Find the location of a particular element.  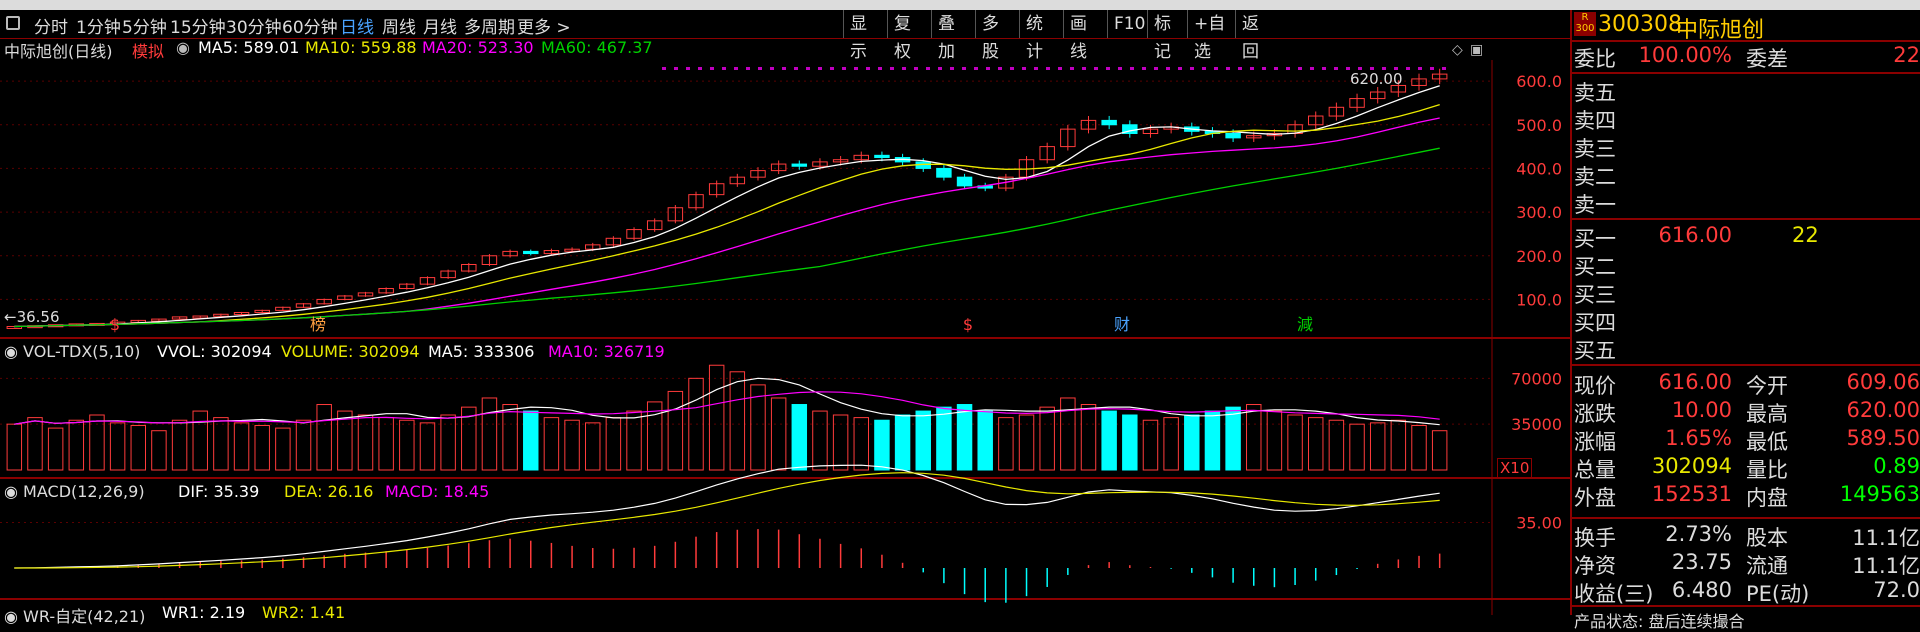

period-60min: 60分钟 is located at coordinates (310, 25).